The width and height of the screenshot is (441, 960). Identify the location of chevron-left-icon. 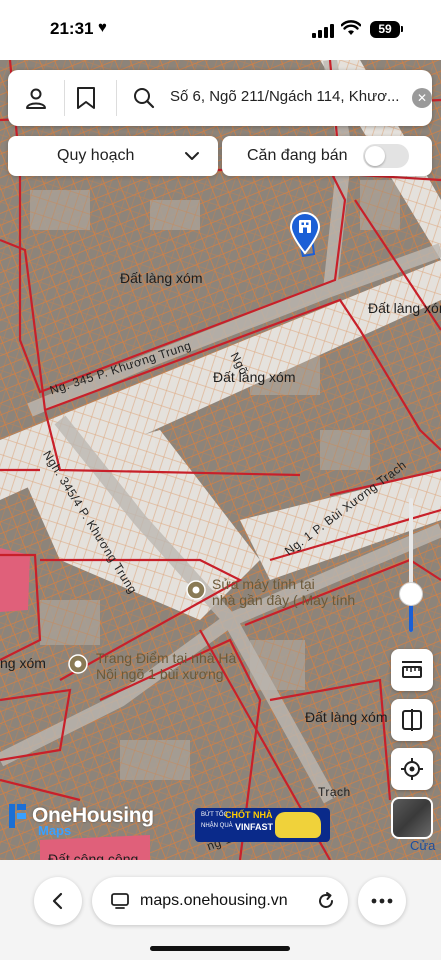
(57, 901).